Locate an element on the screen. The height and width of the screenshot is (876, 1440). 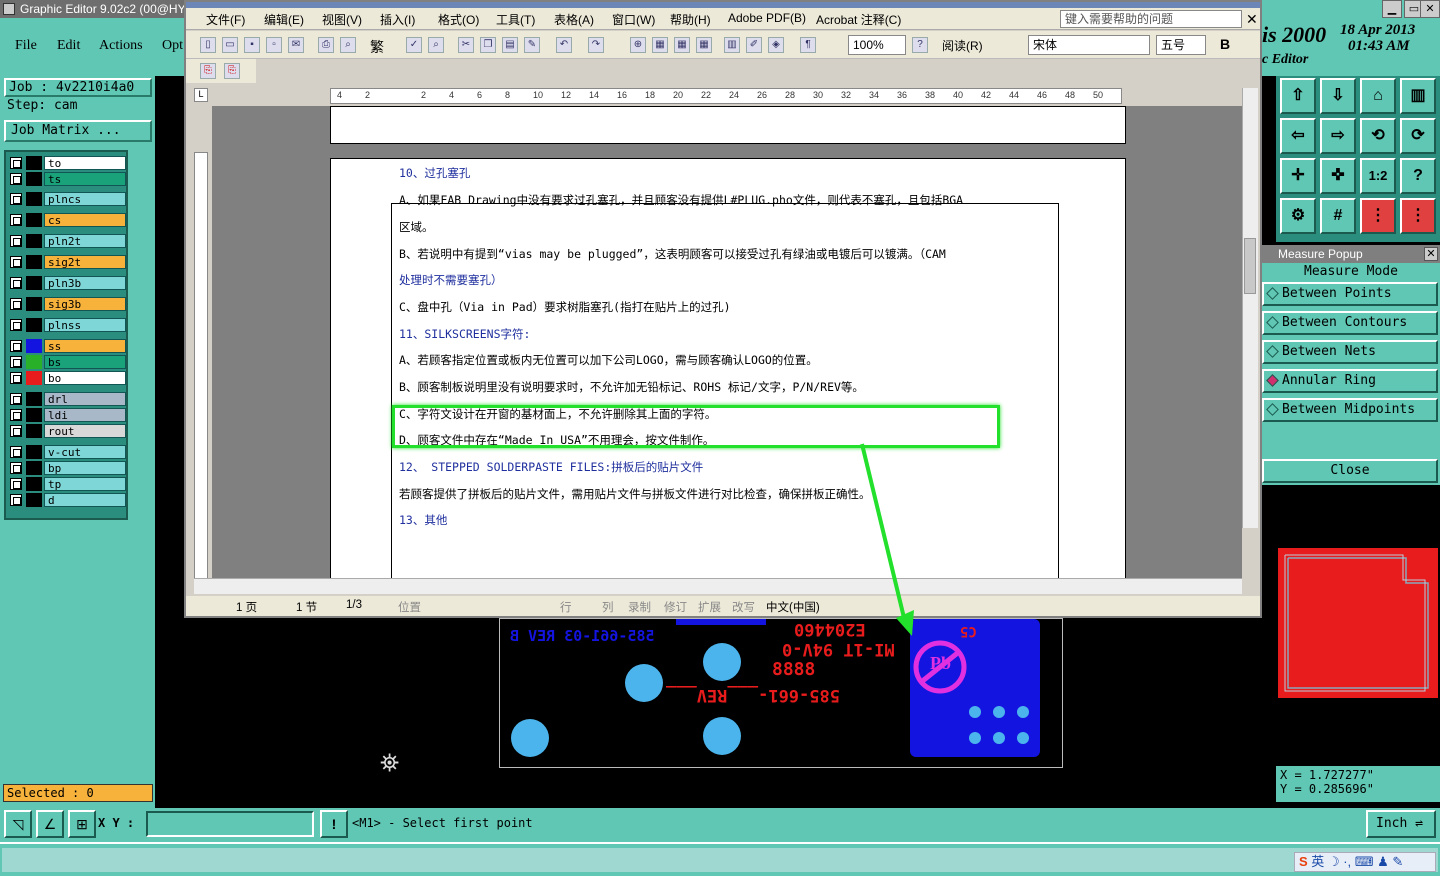
ime-tray: S 英 ☽ ·, ⌨ ♟ ✎ is located at coordinates (1365, 862).